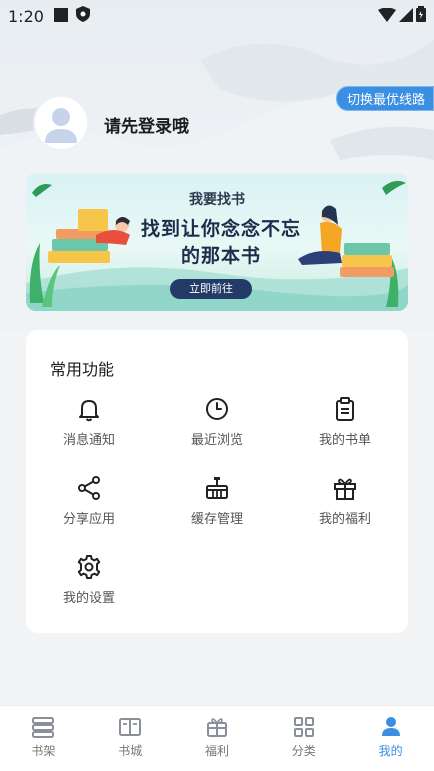  What do you see at coordinates (345, 422) in the screenshot?
I see `my-booklist-item: 我的书单` at bounding box center [345, 422].